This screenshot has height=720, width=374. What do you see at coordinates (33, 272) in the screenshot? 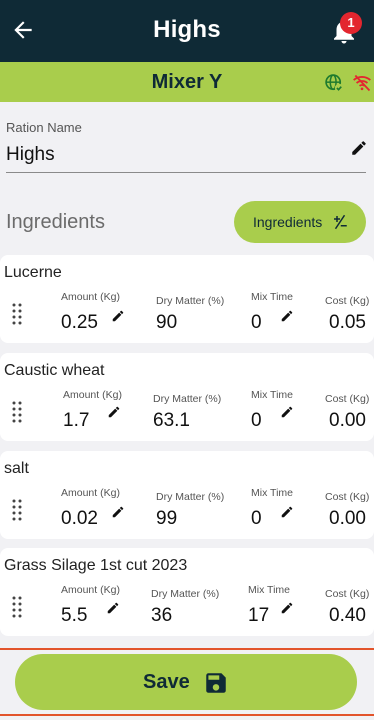
I see `ingredient-name: Lucerne` at bounding box center [33, 272].